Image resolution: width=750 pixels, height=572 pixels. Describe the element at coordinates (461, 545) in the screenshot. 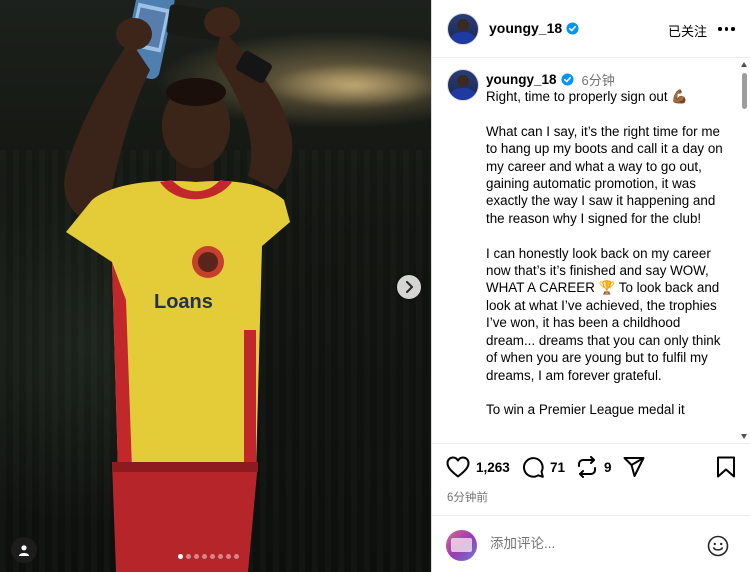

I see `current-user-avatar` at that location.